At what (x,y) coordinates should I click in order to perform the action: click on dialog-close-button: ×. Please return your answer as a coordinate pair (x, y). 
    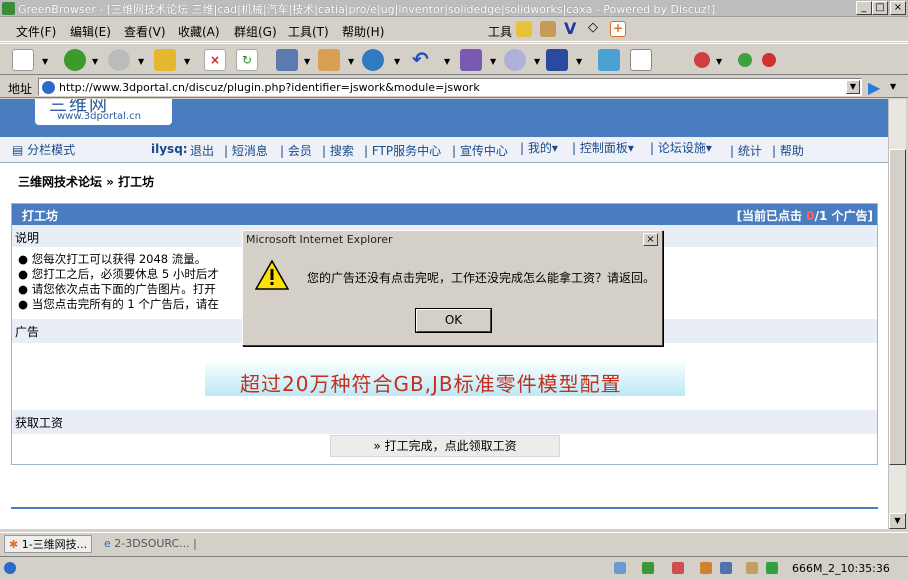
    Looking at the image, I should click on (650, 239).